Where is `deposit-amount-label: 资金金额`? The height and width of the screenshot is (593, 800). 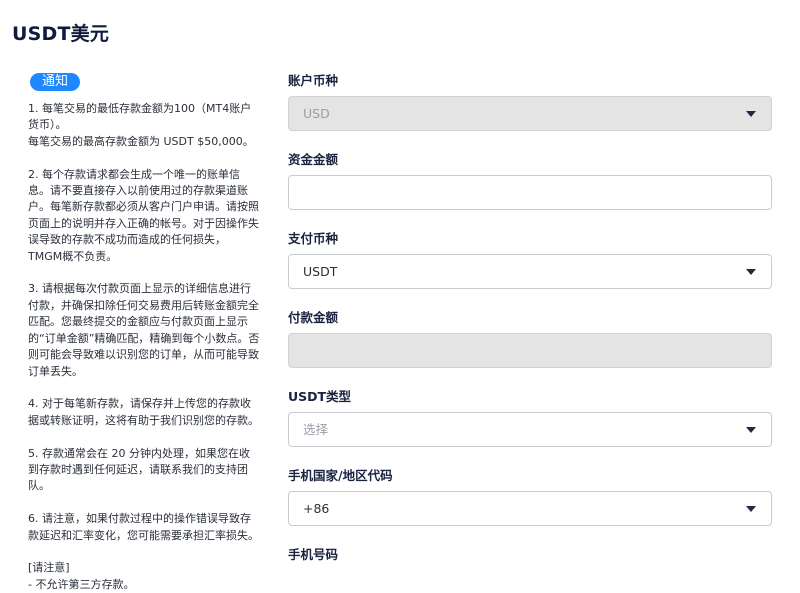
deposit-amount-label: 资金金额 is located at coordinates (313, 159).